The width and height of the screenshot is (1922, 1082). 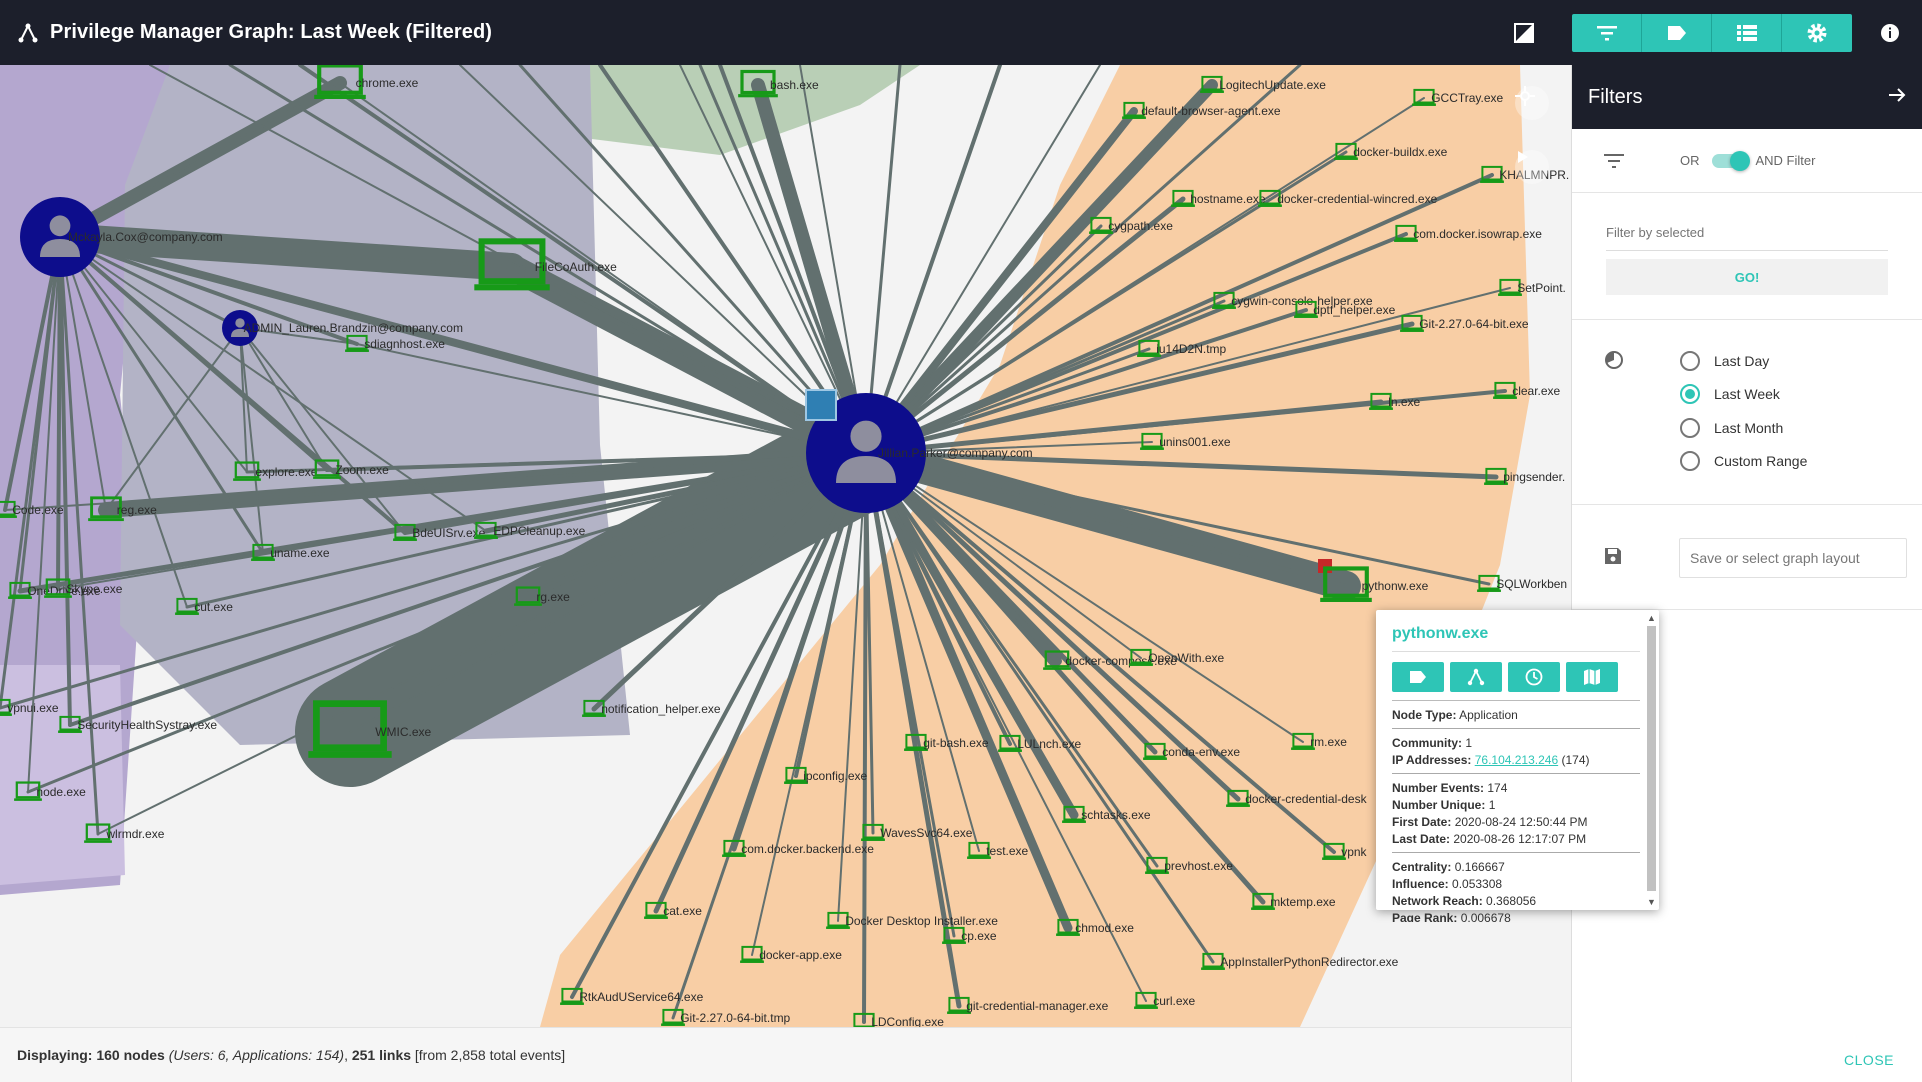 I want to click on app-node: com.docker.backend.exe, so click(x=798, y=848).